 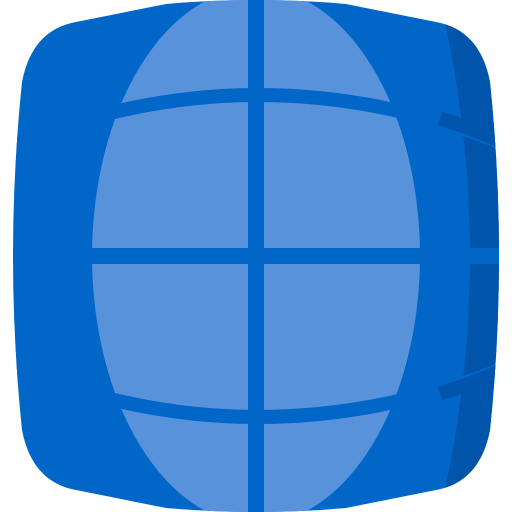 I want to click on grid-line-meridian, so click(x=256, y=256).